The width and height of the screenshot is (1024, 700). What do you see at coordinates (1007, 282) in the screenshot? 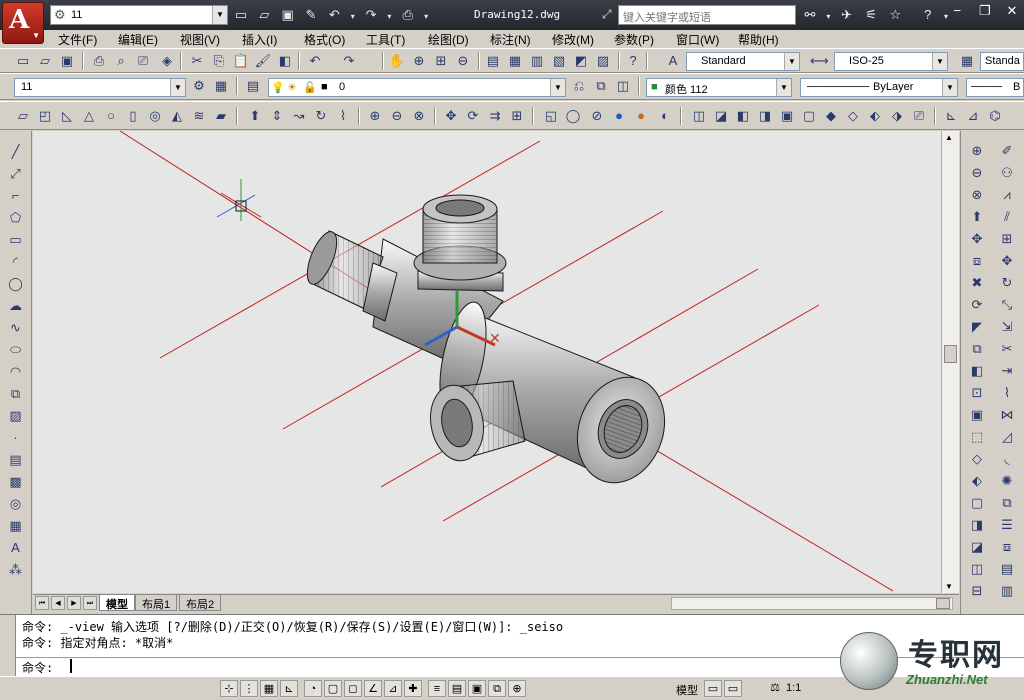
I see `rotate-icon: ↻` at bounding box center [1007, 282].